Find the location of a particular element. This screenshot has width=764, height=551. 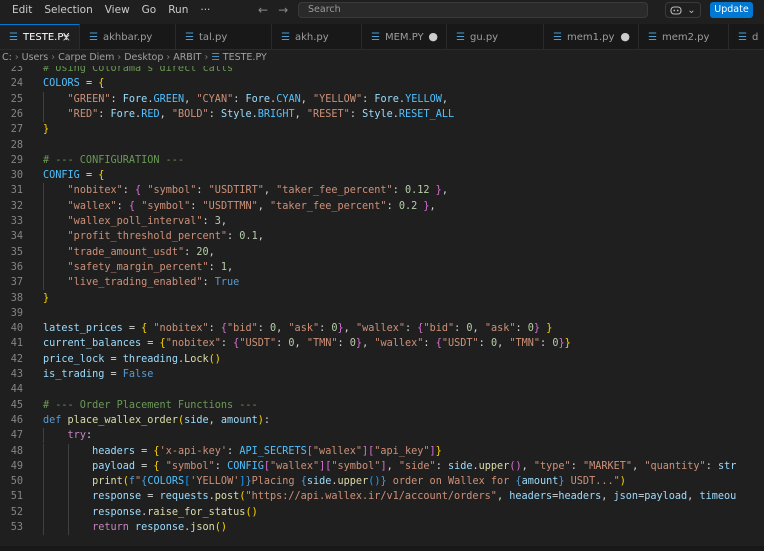

breadcrumb-desktop: Desktop is located at coordinates (143, 57).